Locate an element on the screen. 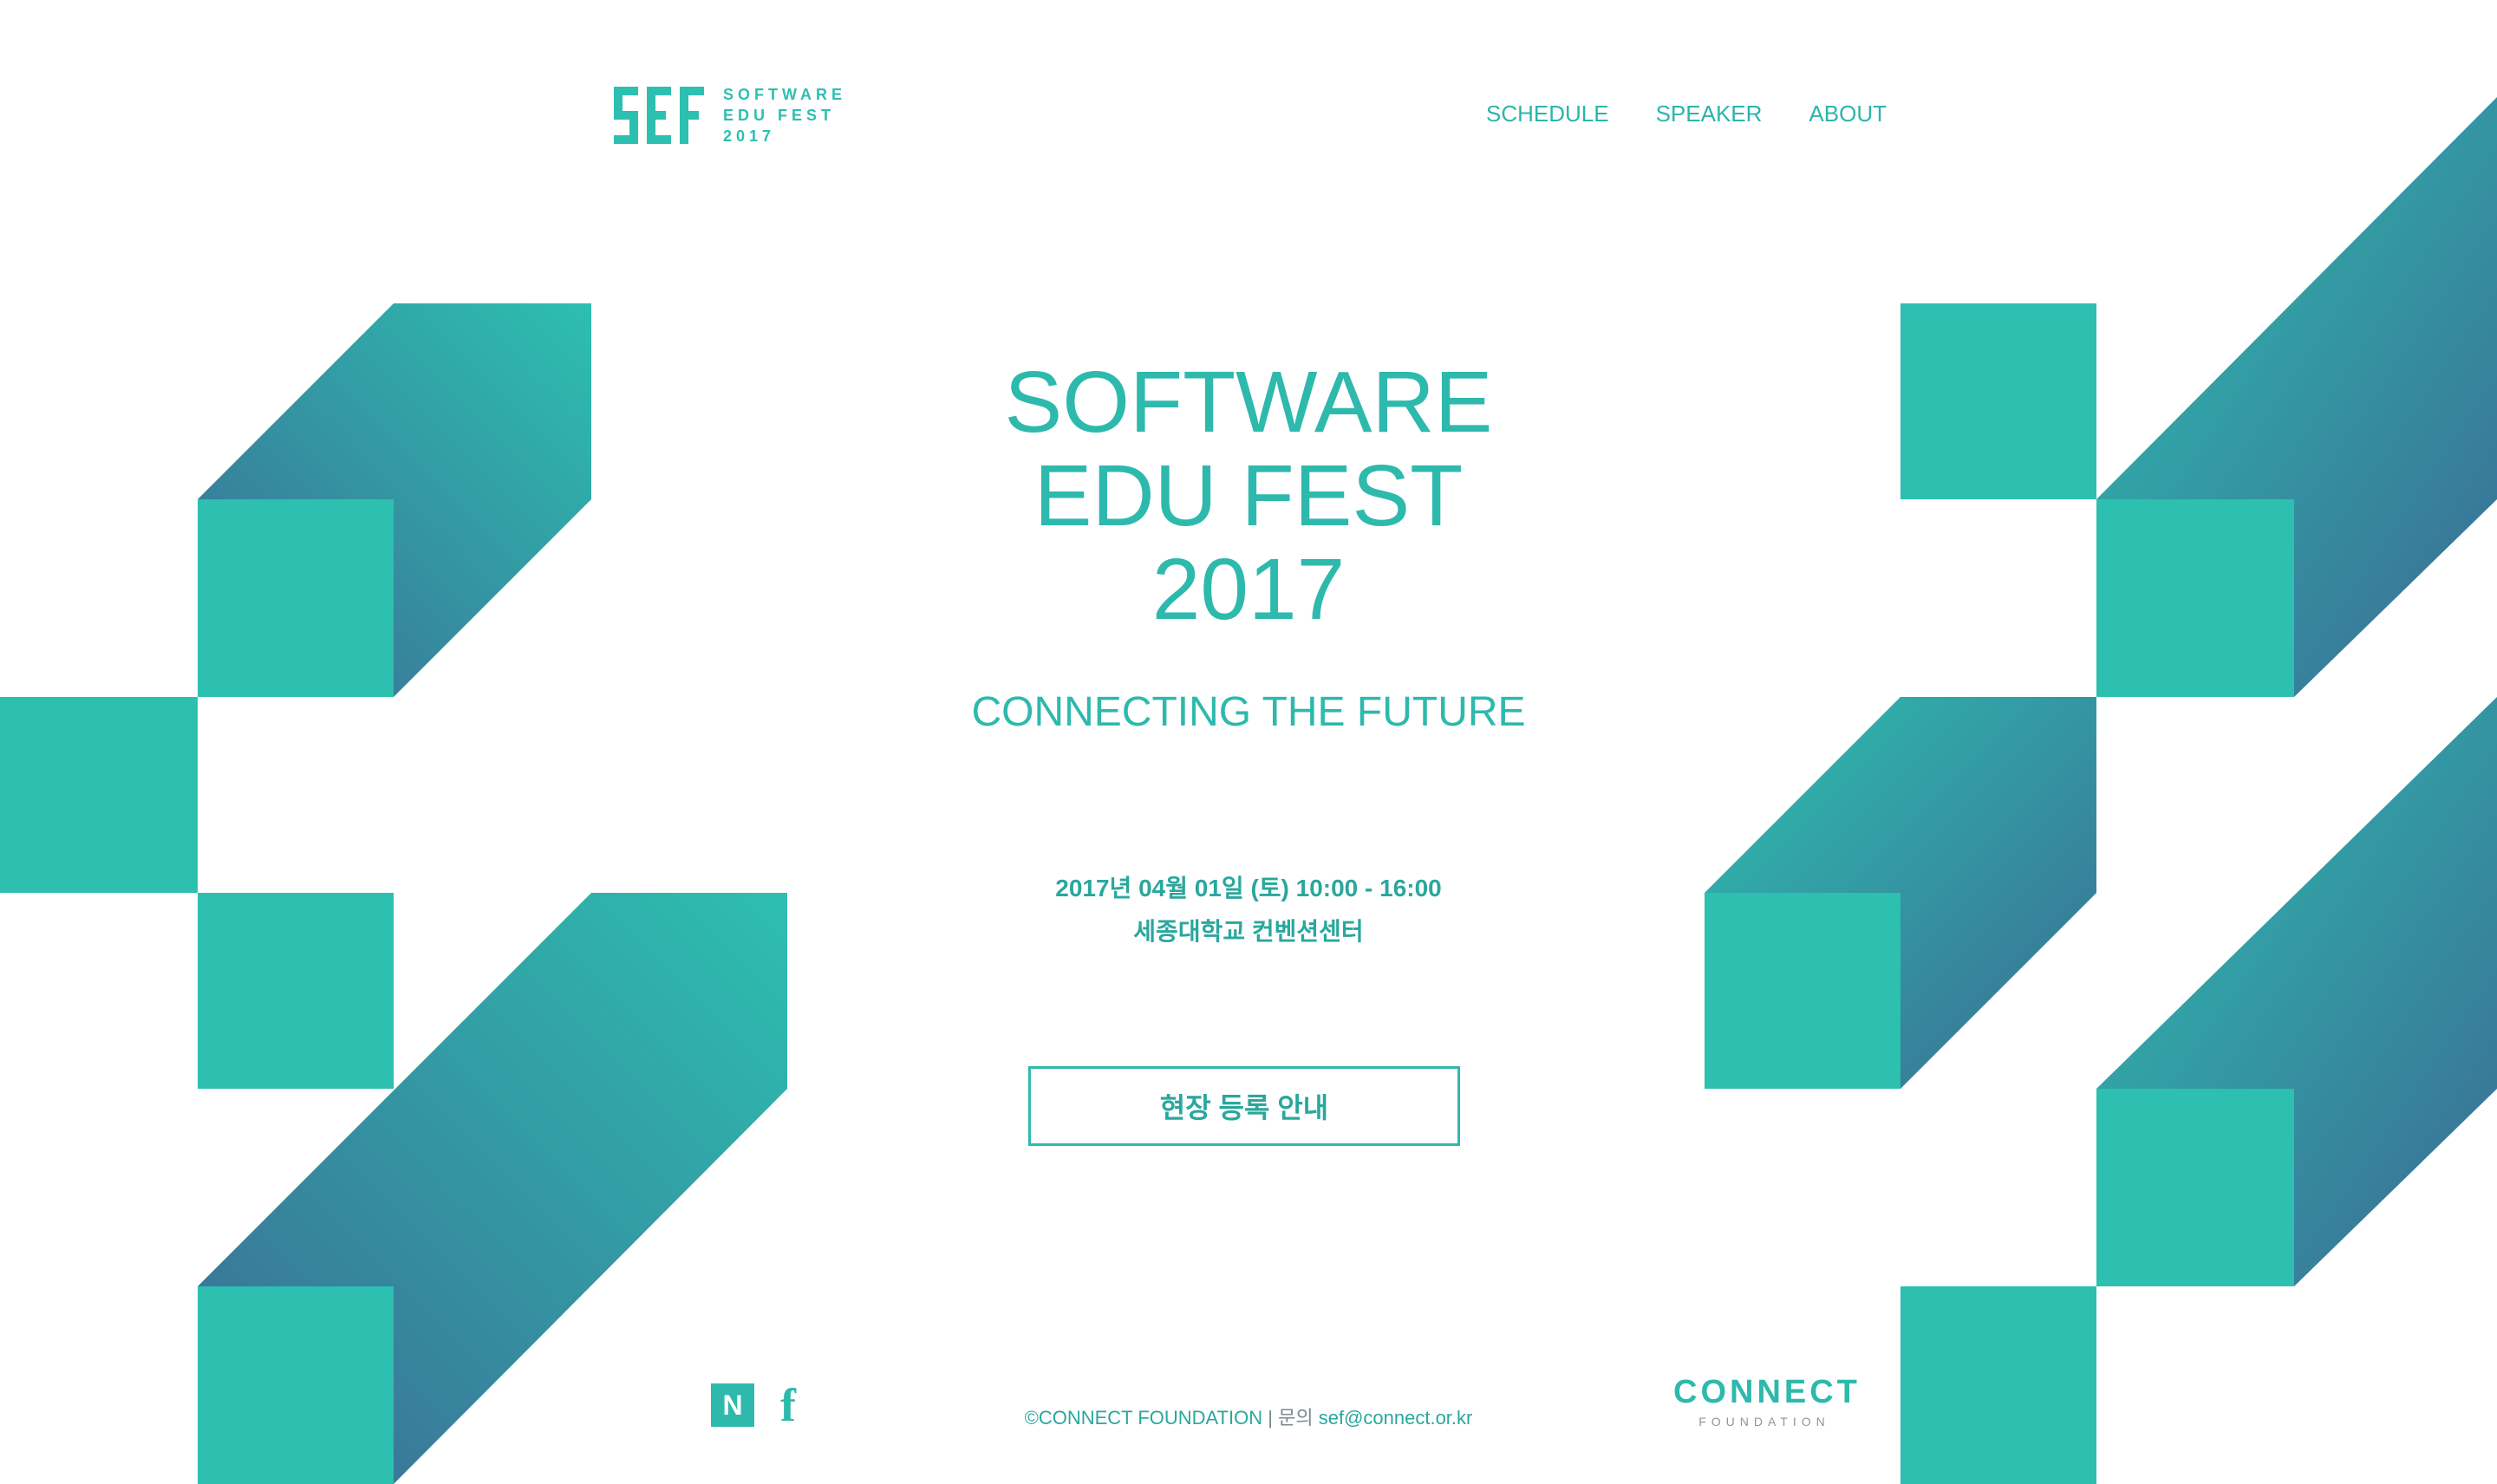 The image size is (2497, 1484). hero-title-line: SOFTWARE is located at coordinates (1248, 402).